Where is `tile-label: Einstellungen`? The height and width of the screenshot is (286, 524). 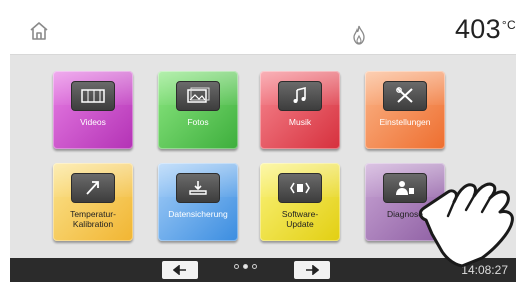 tile-label: Einstellungen is located at coordinates (405, 122).